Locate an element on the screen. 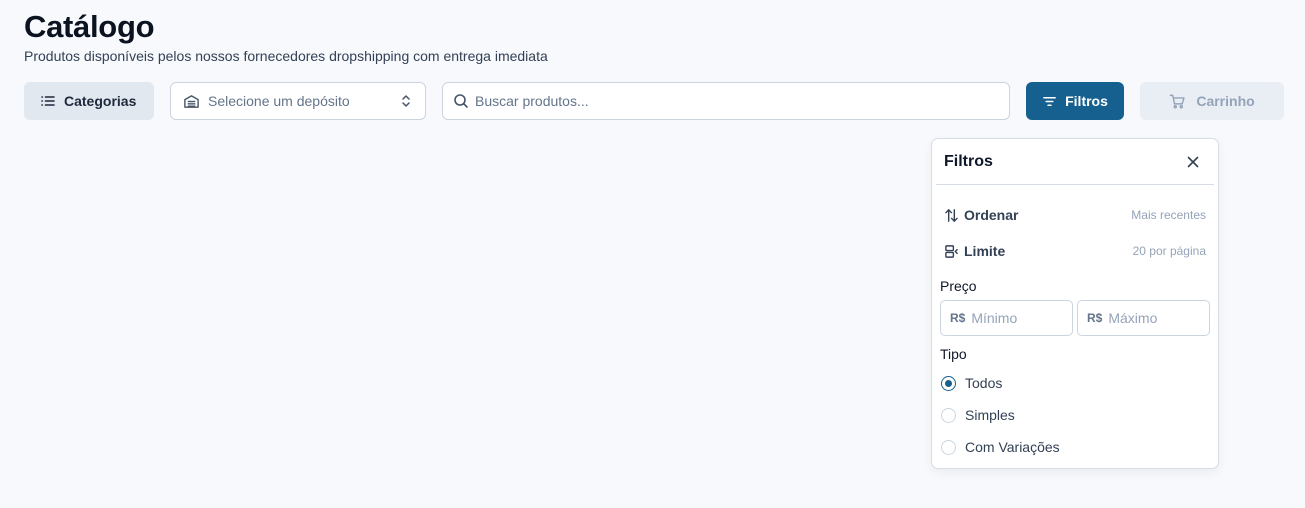 This screenshot has width=1305, height=508. type-option-label: Simples is located at coordinates (990, 415).